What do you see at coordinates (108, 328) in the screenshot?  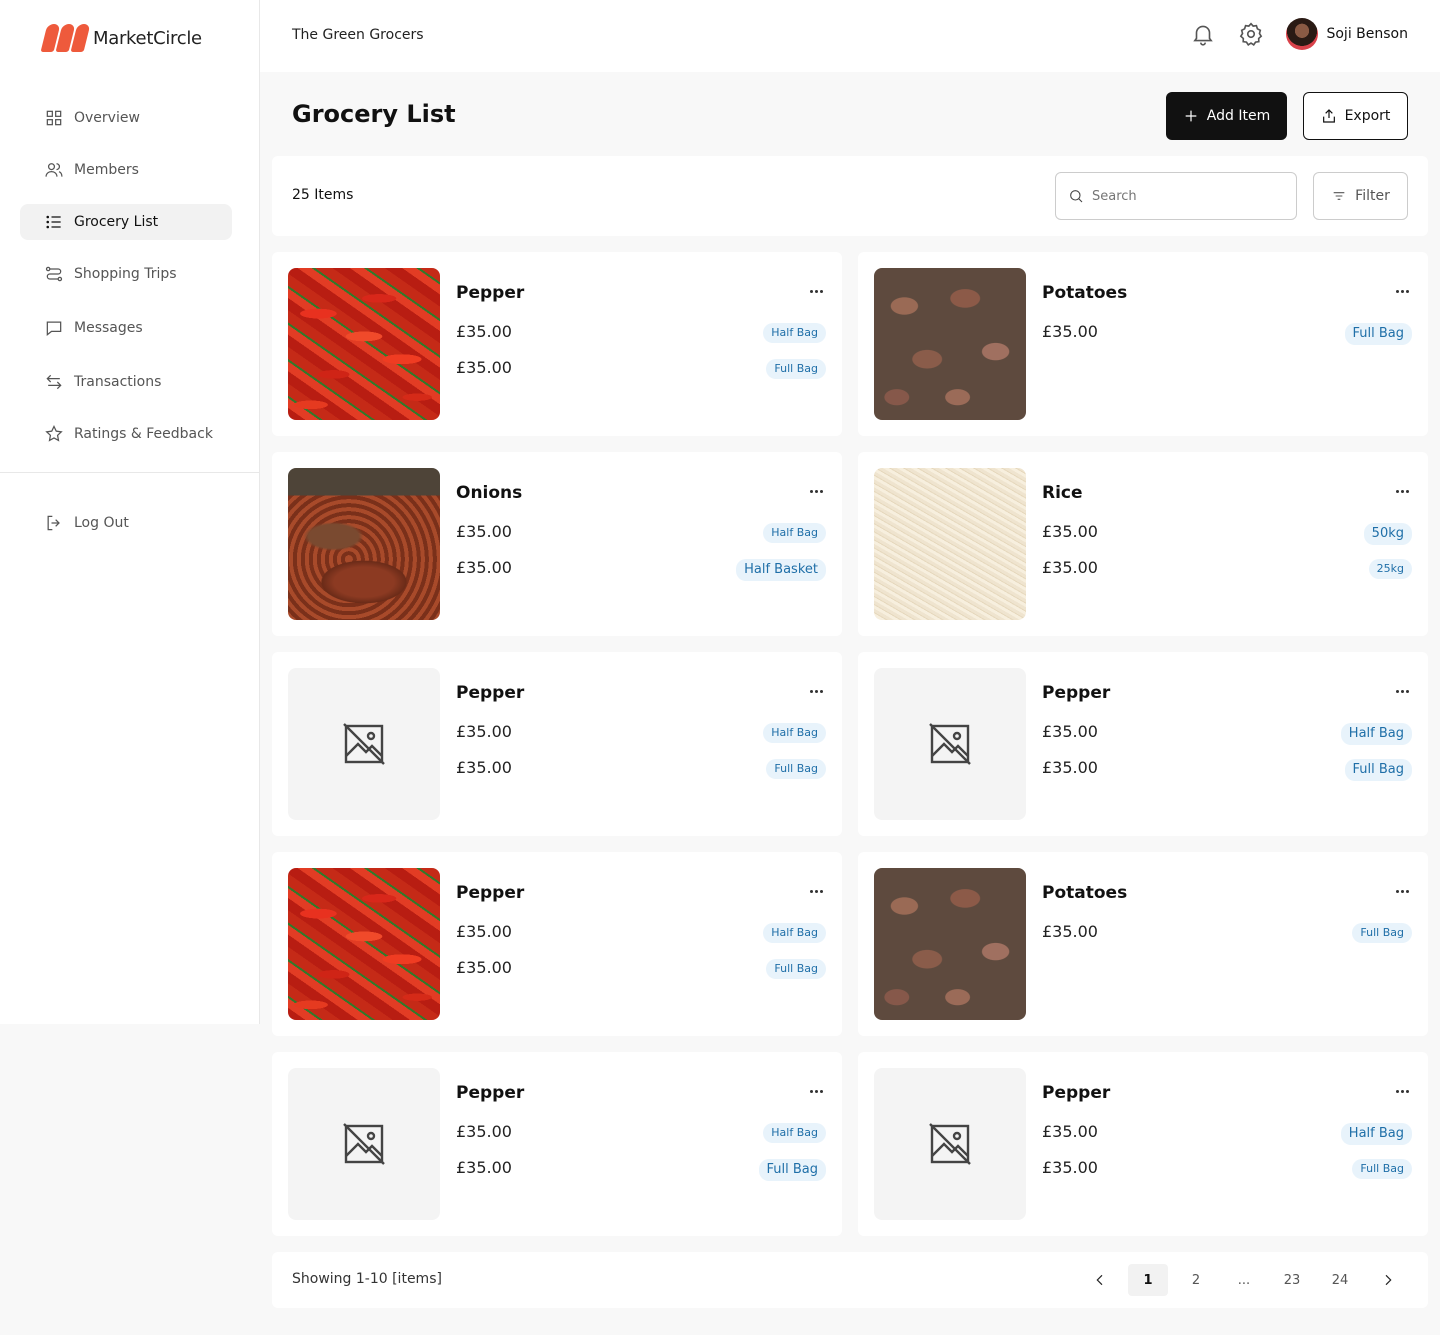 I see `sidebar-item-label: Messages` at bounding box center [108, 328].